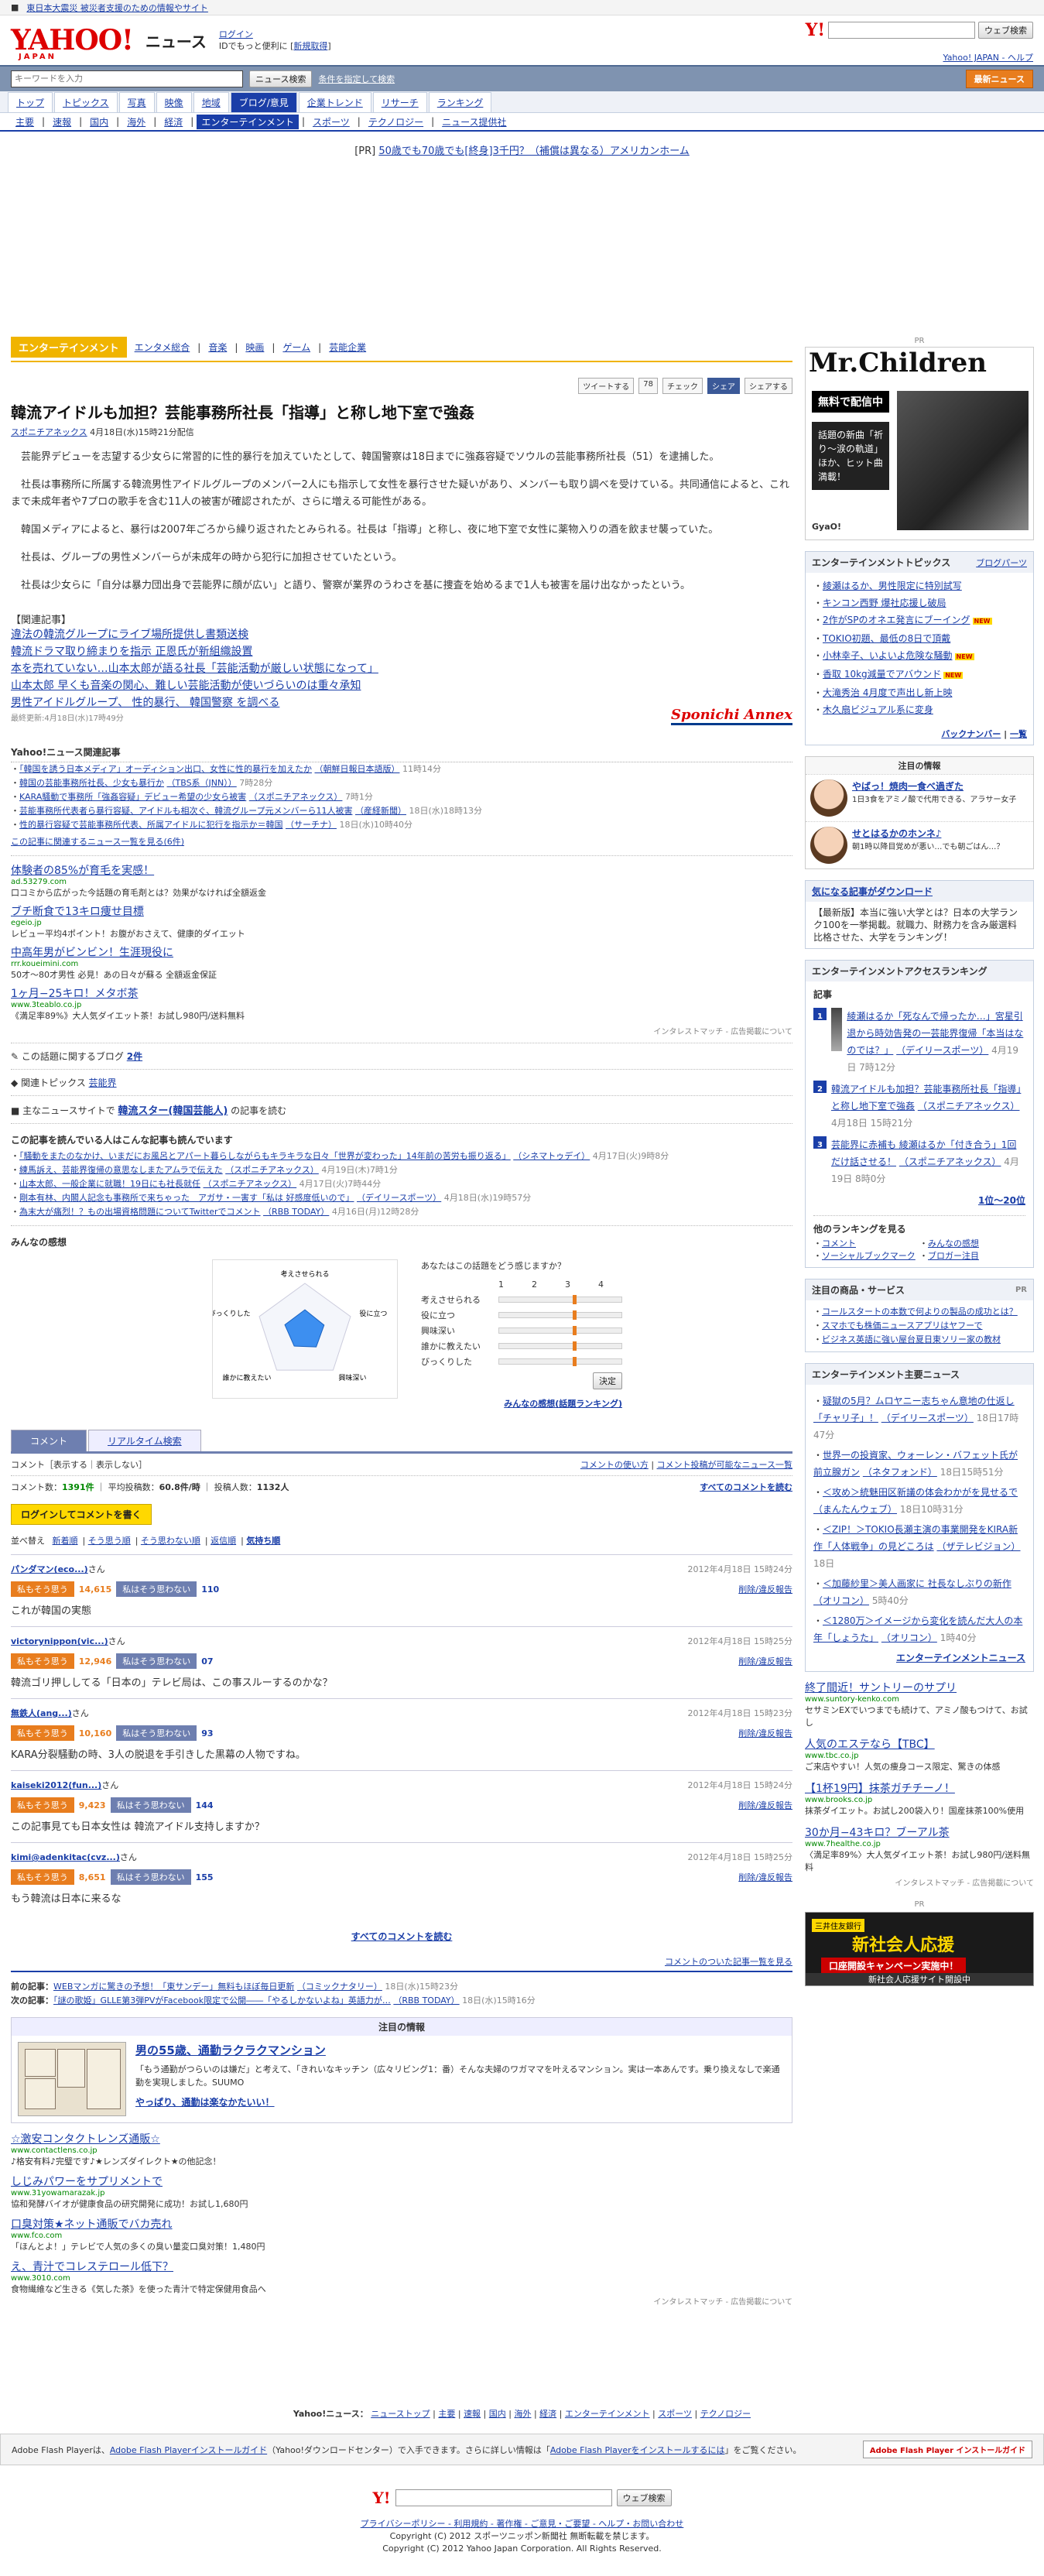 The image size is (1044, 2576). I want to click on nav-topics: トピックス, so click(86, 102).